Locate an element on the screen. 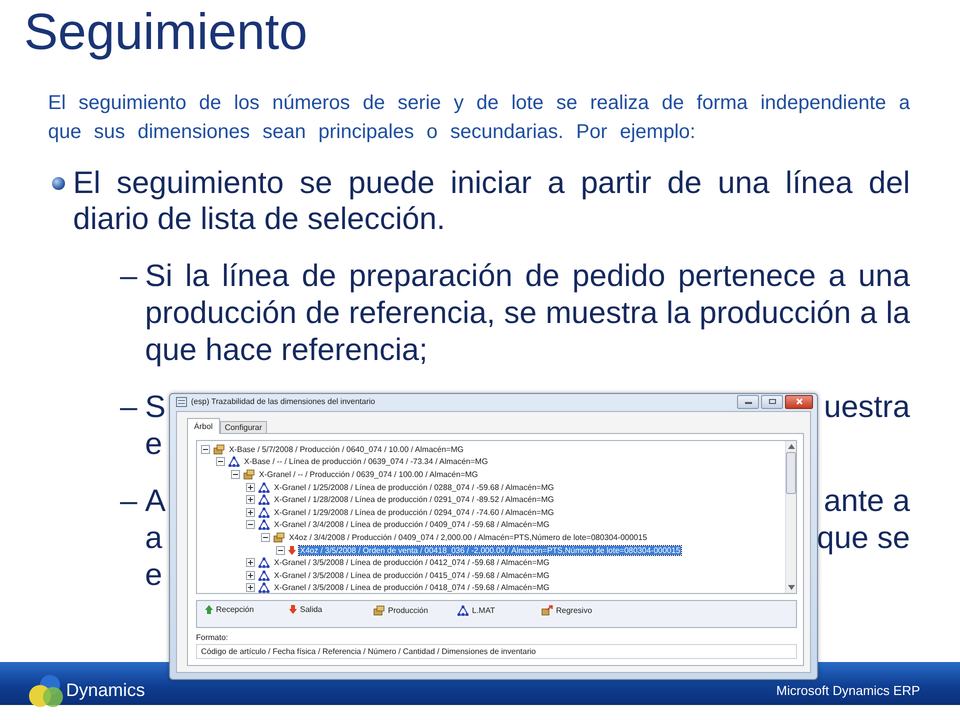  slide-title: Seguimiento is located at coordinates (166, 32).